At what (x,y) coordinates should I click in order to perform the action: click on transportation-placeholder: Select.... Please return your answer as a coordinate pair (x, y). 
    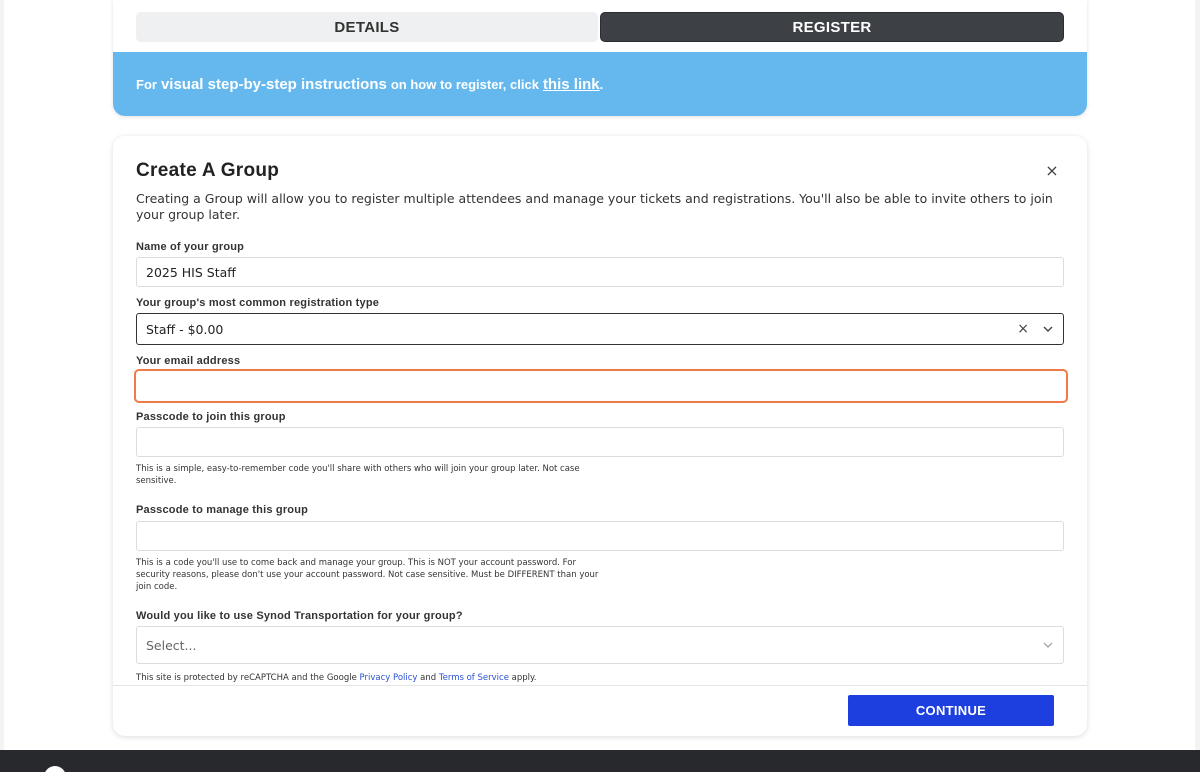
    Looking at the image, I should click on (171, 645).